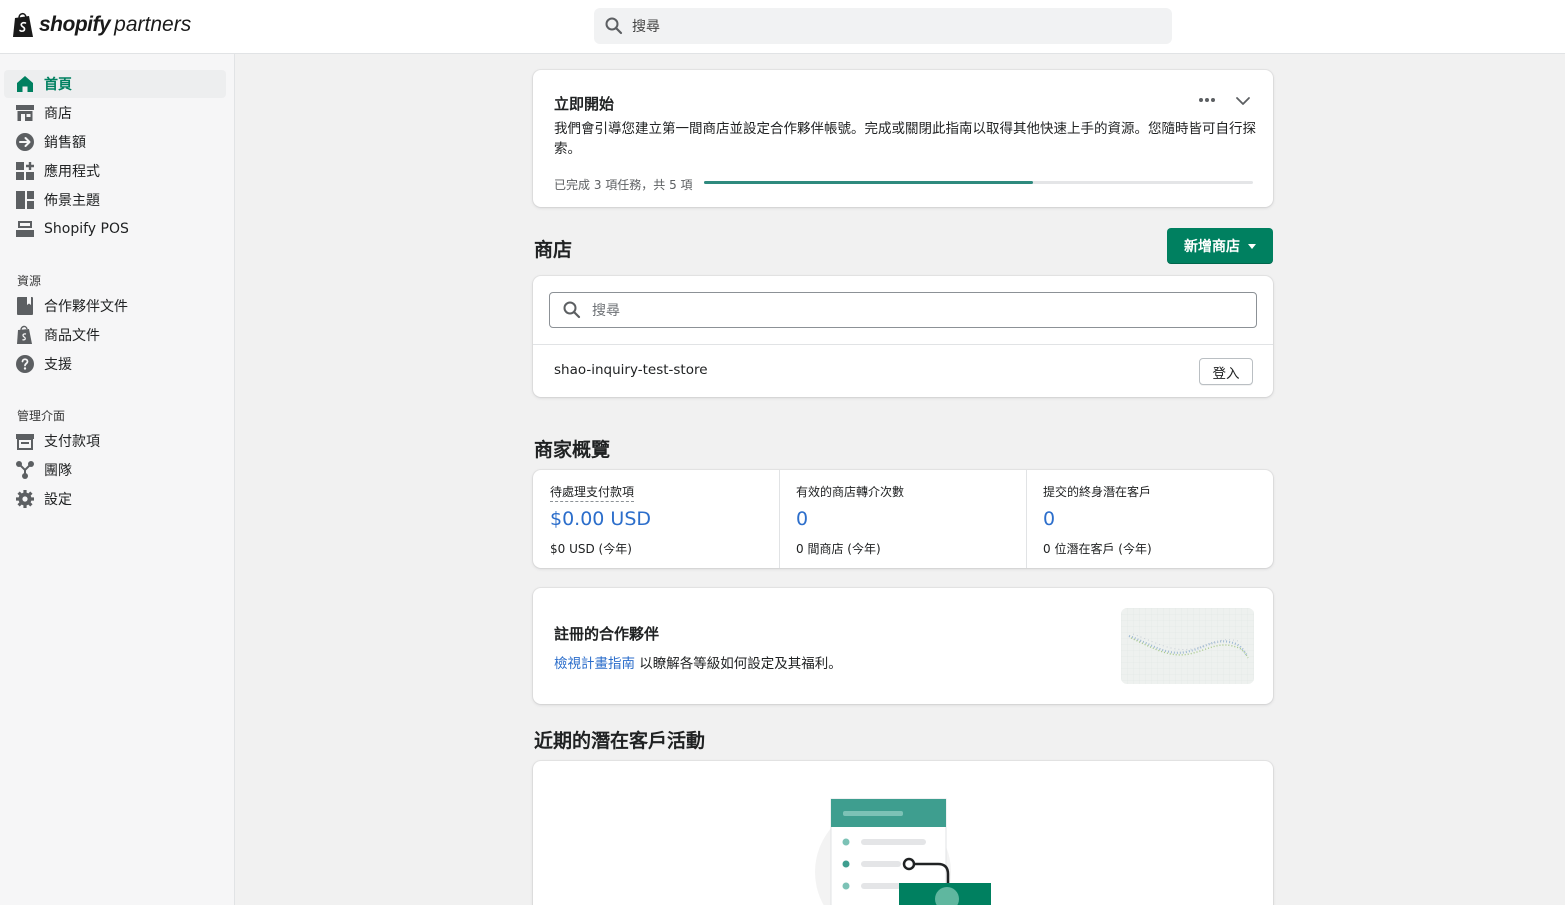  I want to click on recent-leads-card, so click(903, 833).